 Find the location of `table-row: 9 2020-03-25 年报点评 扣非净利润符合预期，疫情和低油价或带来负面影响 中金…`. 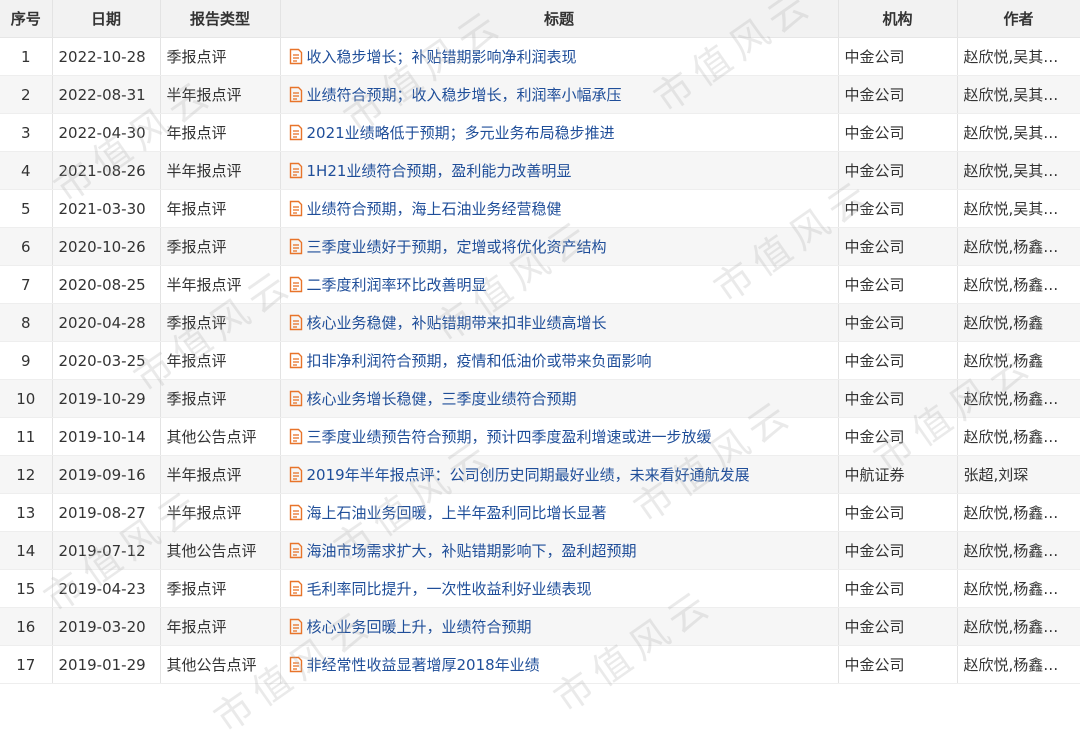

table-row: 9 2020-03-25 年报点评 扣非净利润符合预期，疫情和低油价或带来负面影响 中金… is located at coordinates (540, 360).